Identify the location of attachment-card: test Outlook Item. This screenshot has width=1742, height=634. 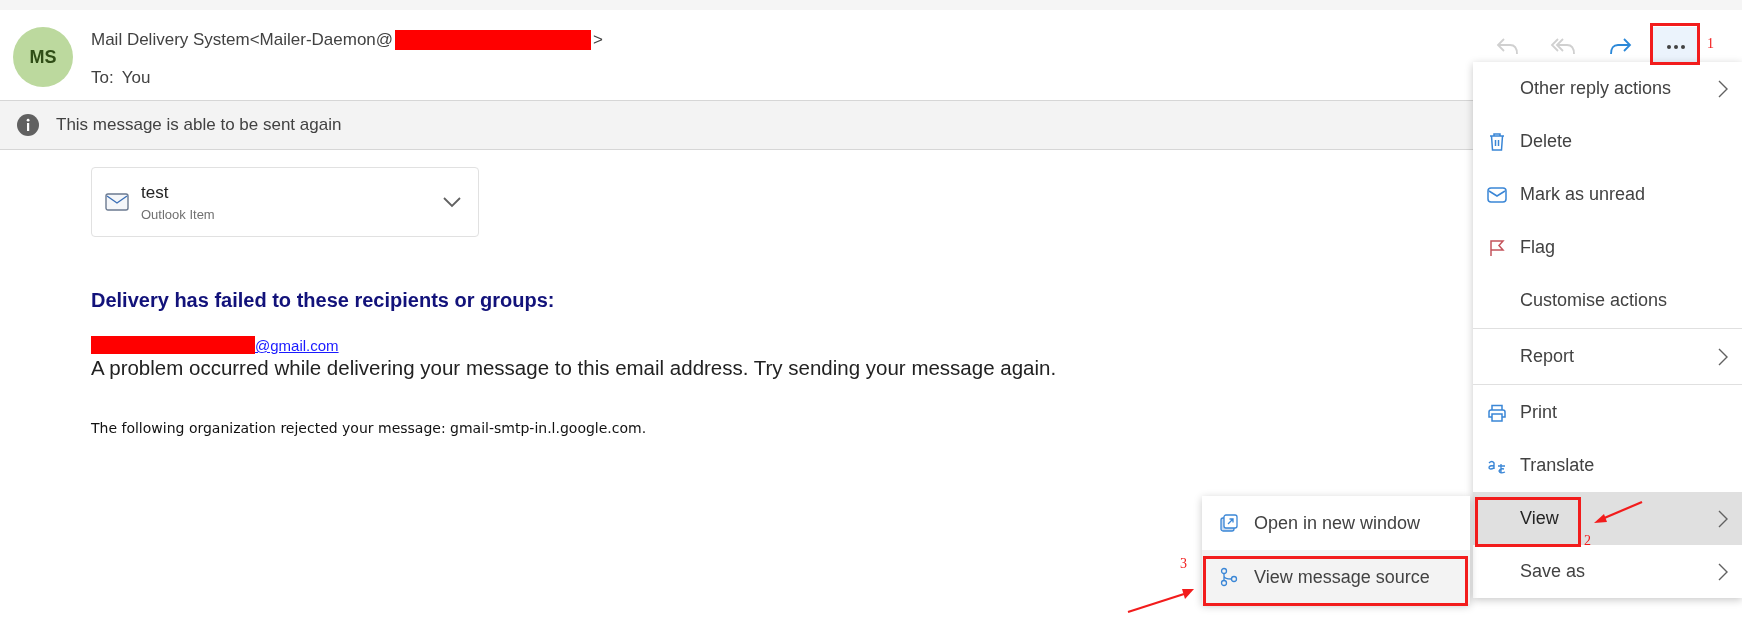
(285, 202).